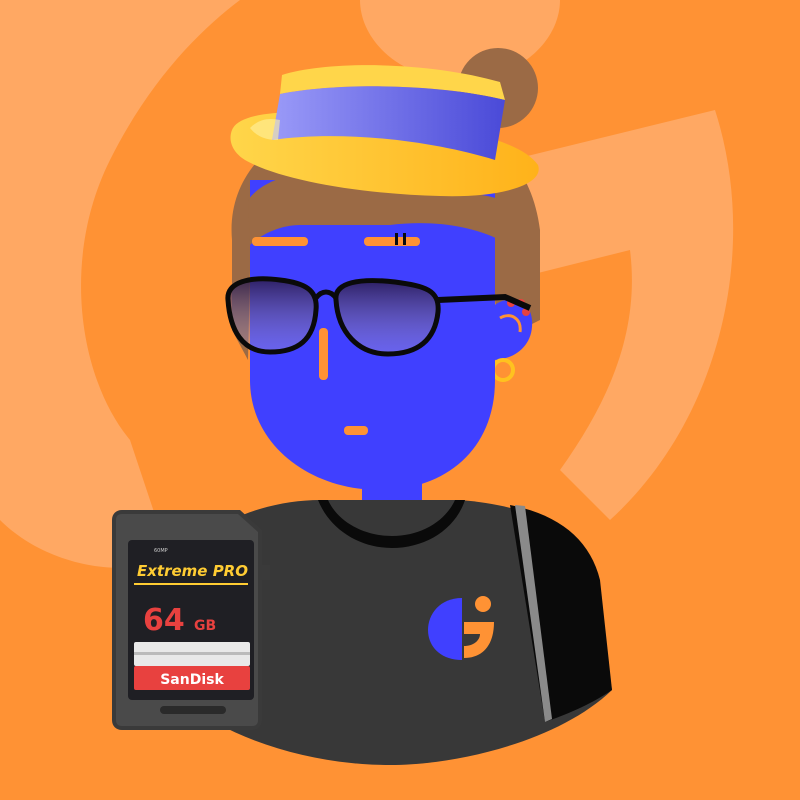 This screenshot has width=800, height=800. I want to click on nose, so click(323, 354).